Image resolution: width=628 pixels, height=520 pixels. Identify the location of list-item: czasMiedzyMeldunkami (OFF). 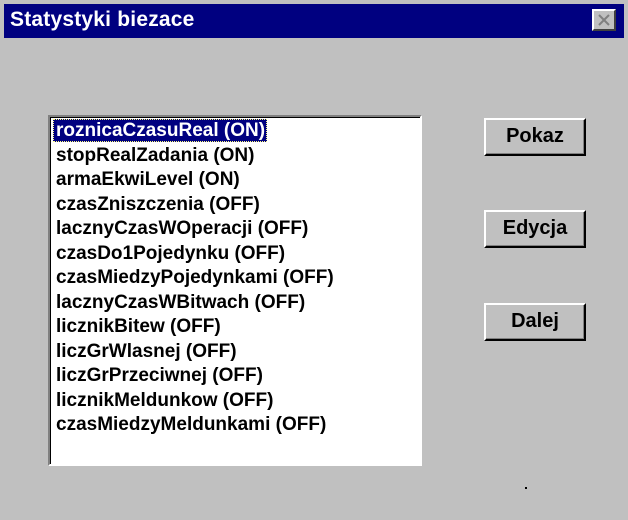
(190, 424).